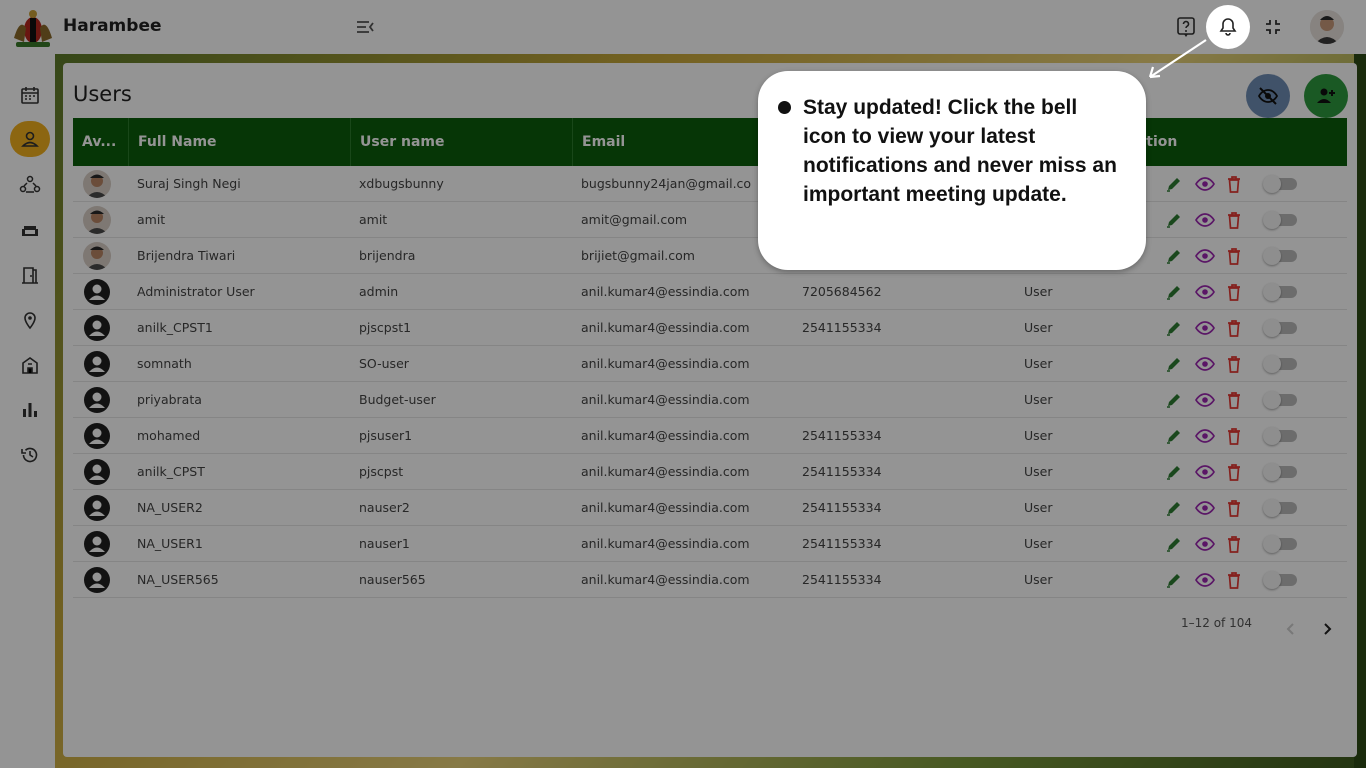 Image resolution: width=1366 pixels, height=768 pixels. Describe the element at coordinates (97, 220) in the screenshot. I see `user-photo-avatar` at that location.